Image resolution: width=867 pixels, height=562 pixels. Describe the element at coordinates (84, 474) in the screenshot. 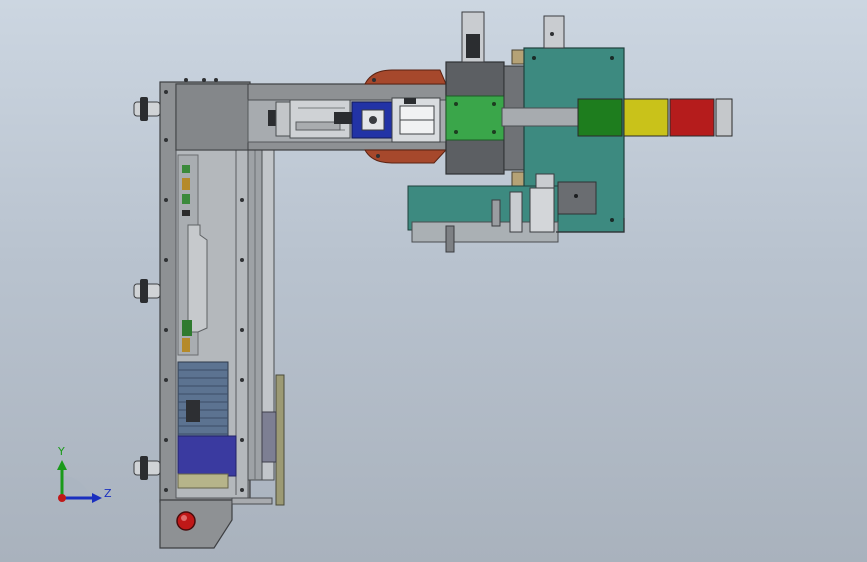

I see `coordinate-triad: Y Z` at that location.